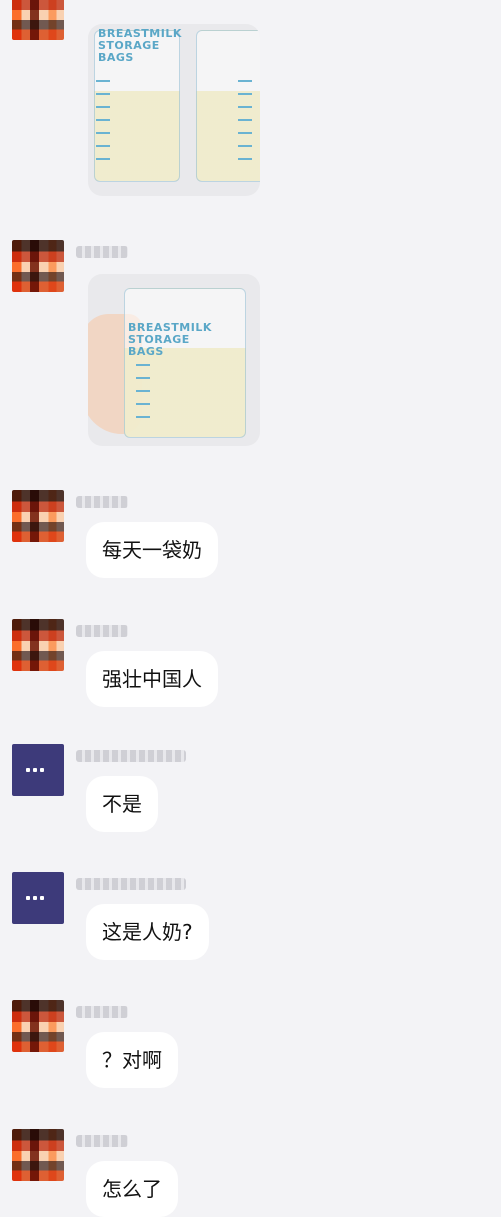 This screenshot has height=1217, width=501. What do you see at coordinates (147, 932) in the screenshot?
I see `text-message-bubble: 这是人奶?` at bounding box center [147, 932].